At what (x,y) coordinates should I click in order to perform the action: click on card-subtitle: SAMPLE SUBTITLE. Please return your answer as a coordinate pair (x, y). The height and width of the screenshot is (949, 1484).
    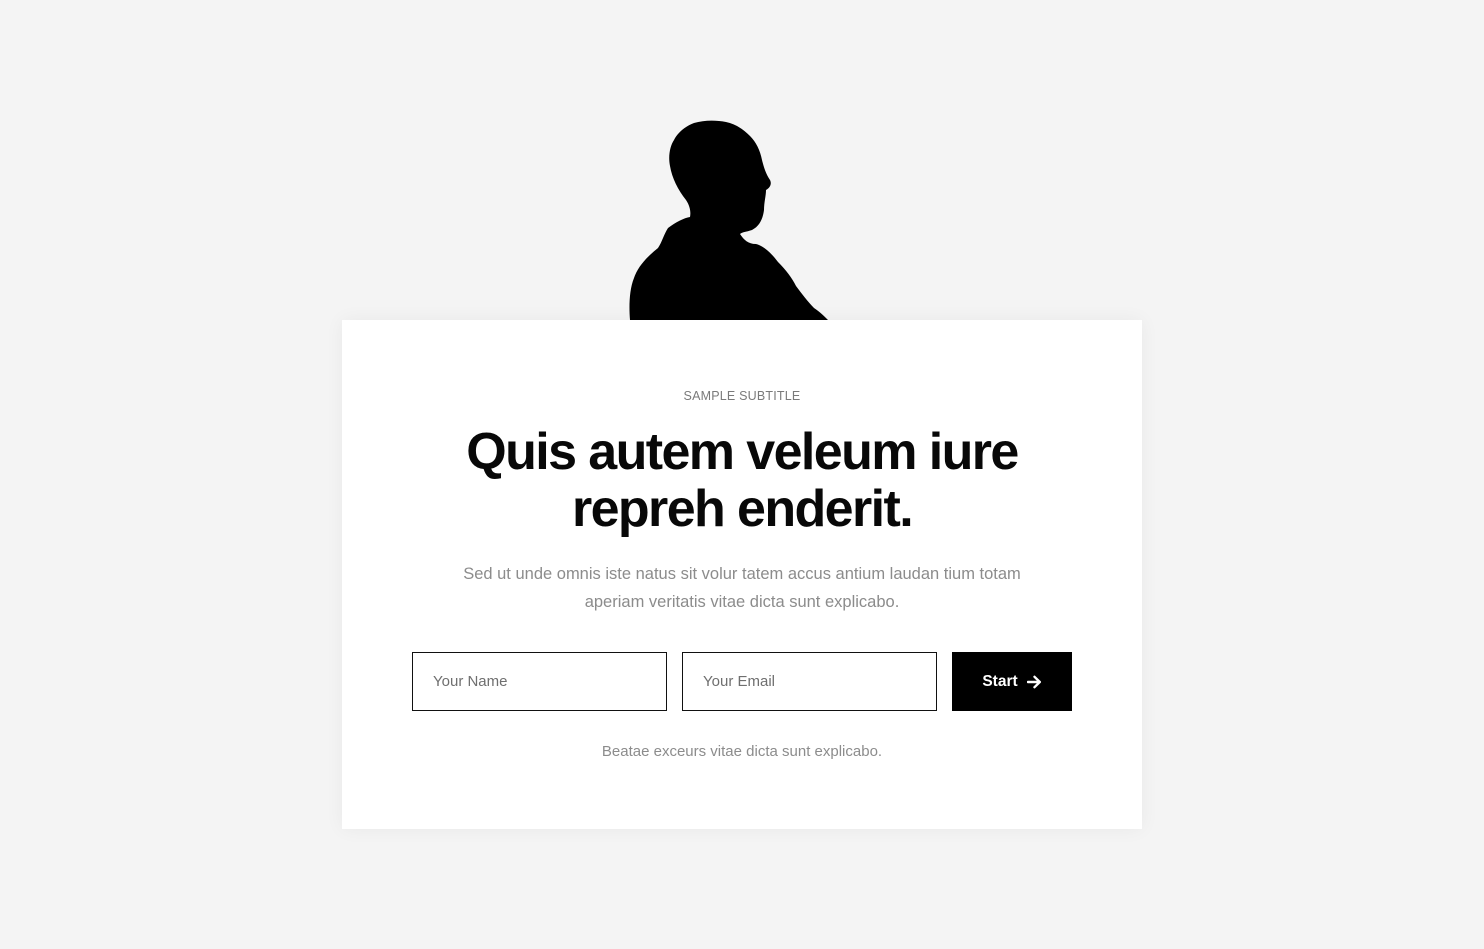
    Looking at the image, I should click on (742, 396).